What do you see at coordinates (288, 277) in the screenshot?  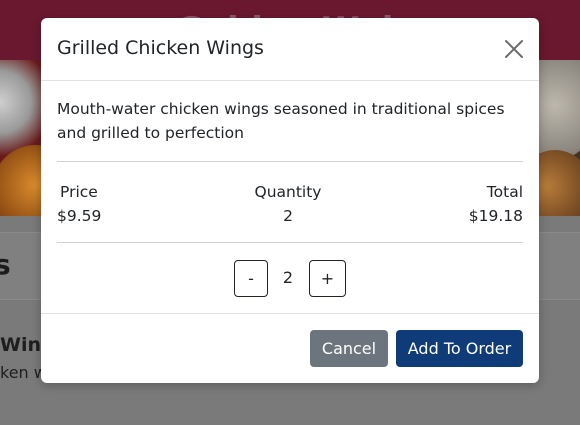 I see `quantity-stepper-value: 2` at bounding box center [288, 277].